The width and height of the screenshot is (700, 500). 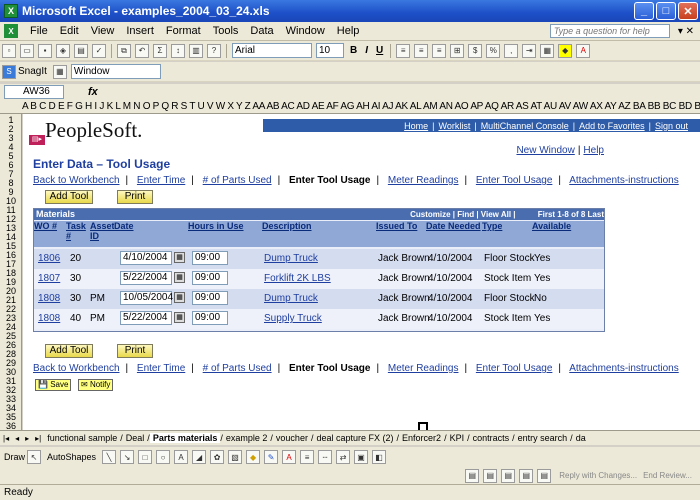 I want to click on excel-doc-icon: X, so click(x=11, y=31).